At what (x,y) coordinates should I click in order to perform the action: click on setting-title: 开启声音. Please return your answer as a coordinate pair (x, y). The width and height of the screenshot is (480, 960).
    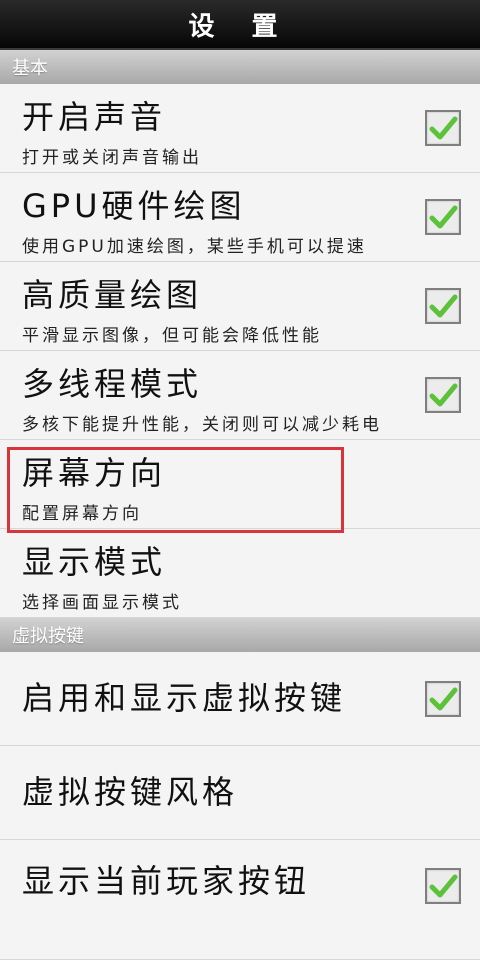
    Looking at the image, I should click on (94, 117).